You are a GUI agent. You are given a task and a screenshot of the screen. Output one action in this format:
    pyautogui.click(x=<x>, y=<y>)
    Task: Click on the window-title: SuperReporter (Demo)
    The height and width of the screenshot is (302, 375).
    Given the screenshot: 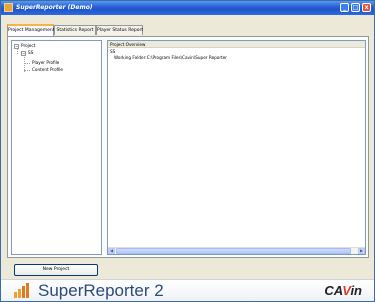 What is the action you would take?
    pyautogui.click(x=54, y=7)
    